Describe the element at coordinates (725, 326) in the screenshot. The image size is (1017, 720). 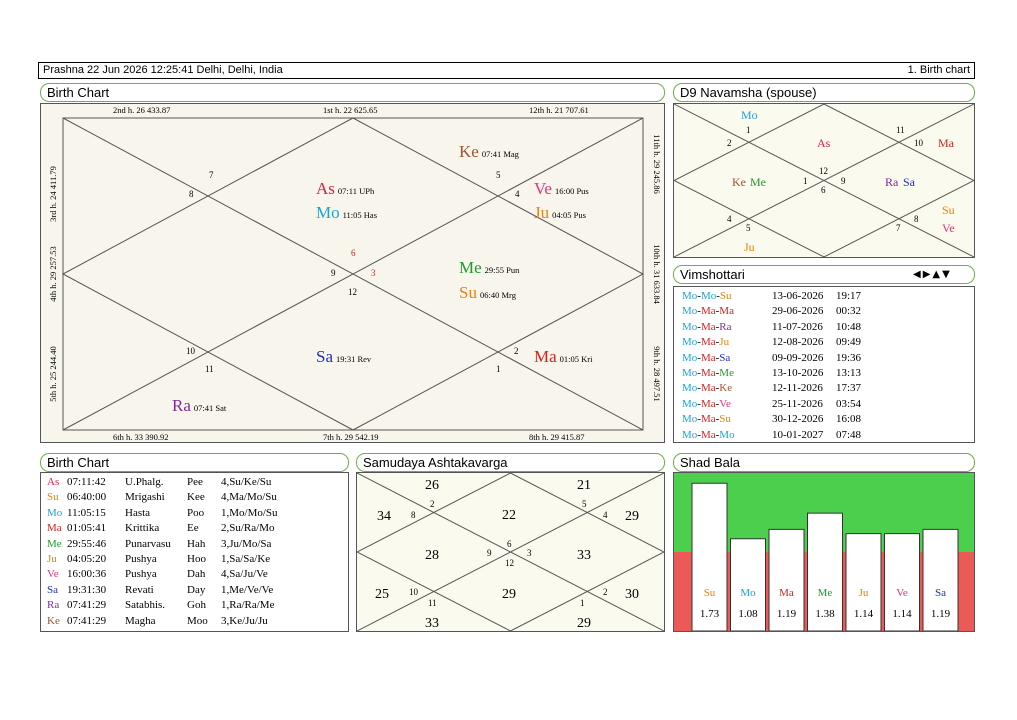
I see `dasha-lord: Ra` at that location.